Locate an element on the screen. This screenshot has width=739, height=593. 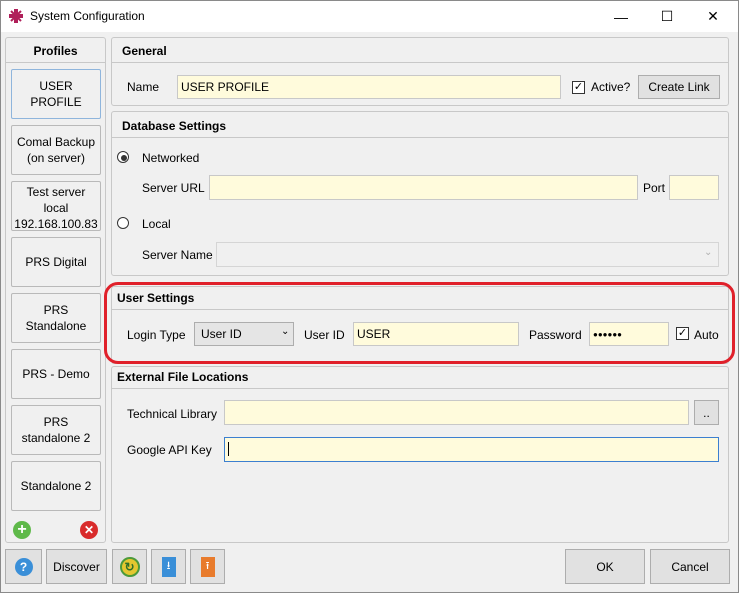
external-divider is located at coordinates (420, 388).